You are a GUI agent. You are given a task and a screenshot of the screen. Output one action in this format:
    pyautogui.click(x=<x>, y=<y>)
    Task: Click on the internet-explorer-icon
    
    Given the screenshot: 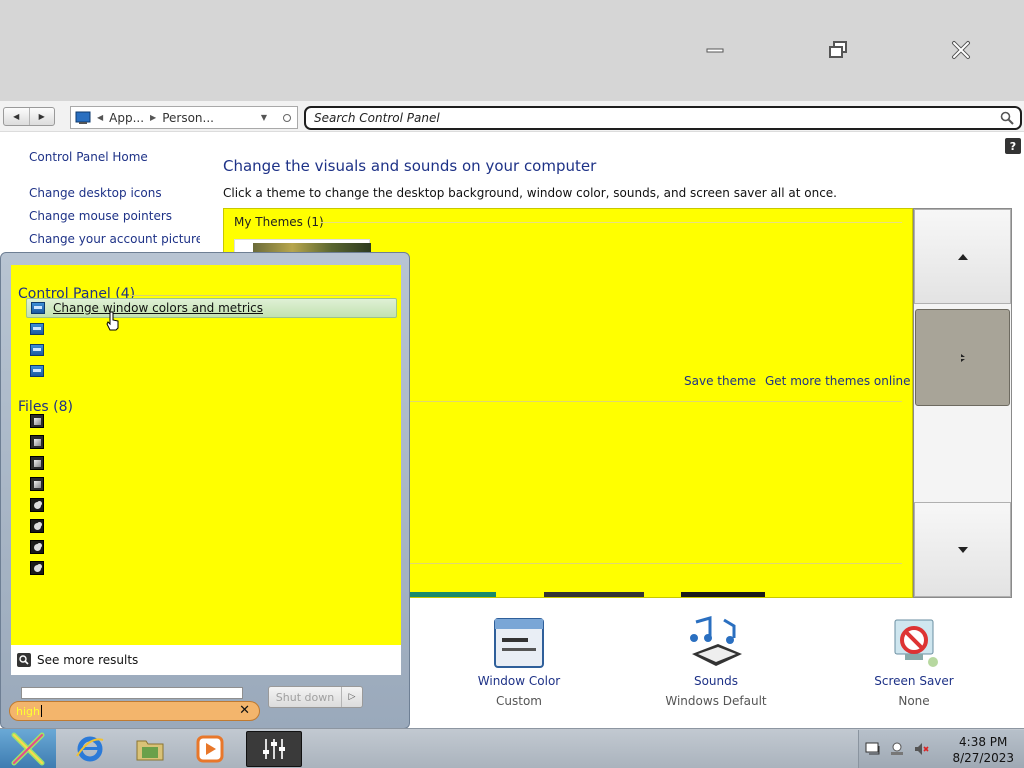 What is the action you would take?
    pyautogui.click(x=90, y=749)
    